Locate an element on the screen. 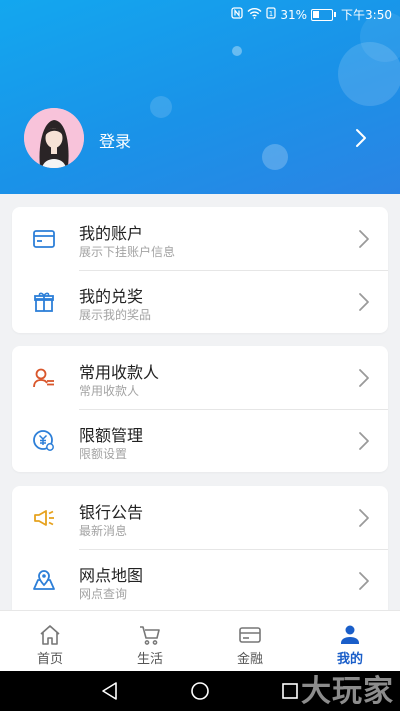 The width and height of the screenshot is (400, 711). menu-item-title: 银行公告 is located at coordinates (111, 512).